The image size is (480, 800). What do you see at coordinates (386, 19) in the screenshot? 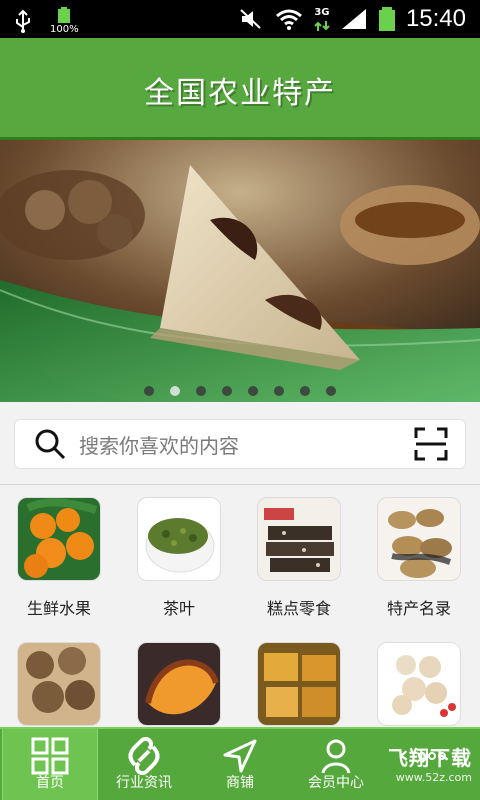
I see `battery-icon` at bounding box center [386, 19].